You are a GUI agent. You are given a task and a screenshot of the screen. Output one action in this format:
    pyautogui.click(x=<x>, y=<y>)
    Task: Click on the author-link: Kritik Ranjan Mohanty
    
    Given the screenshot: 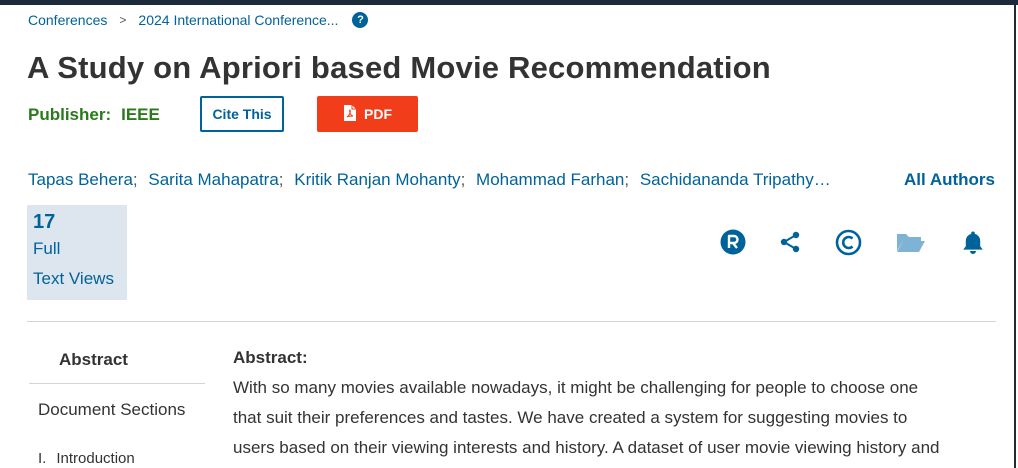 What is the action you would take?
    pyautogui.click(x=377, y=179)
    